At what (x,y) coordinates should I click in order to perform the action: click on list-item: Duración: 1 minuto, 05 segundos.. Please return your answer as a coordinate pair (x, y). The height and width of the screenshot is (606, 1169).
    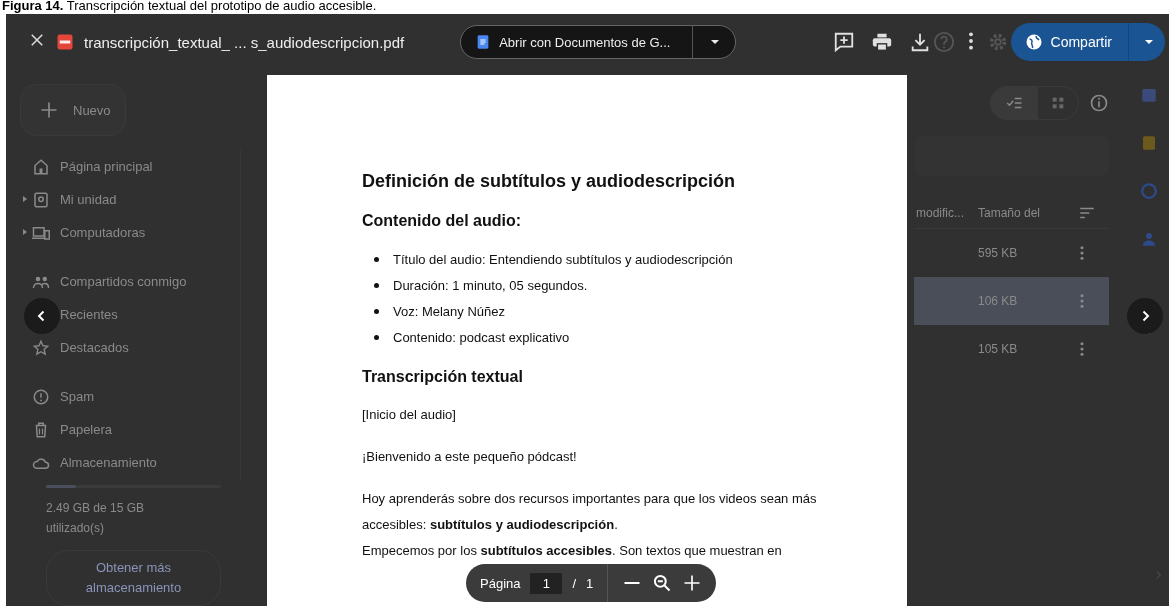
    Looking at the image, I should click on (490, 285).